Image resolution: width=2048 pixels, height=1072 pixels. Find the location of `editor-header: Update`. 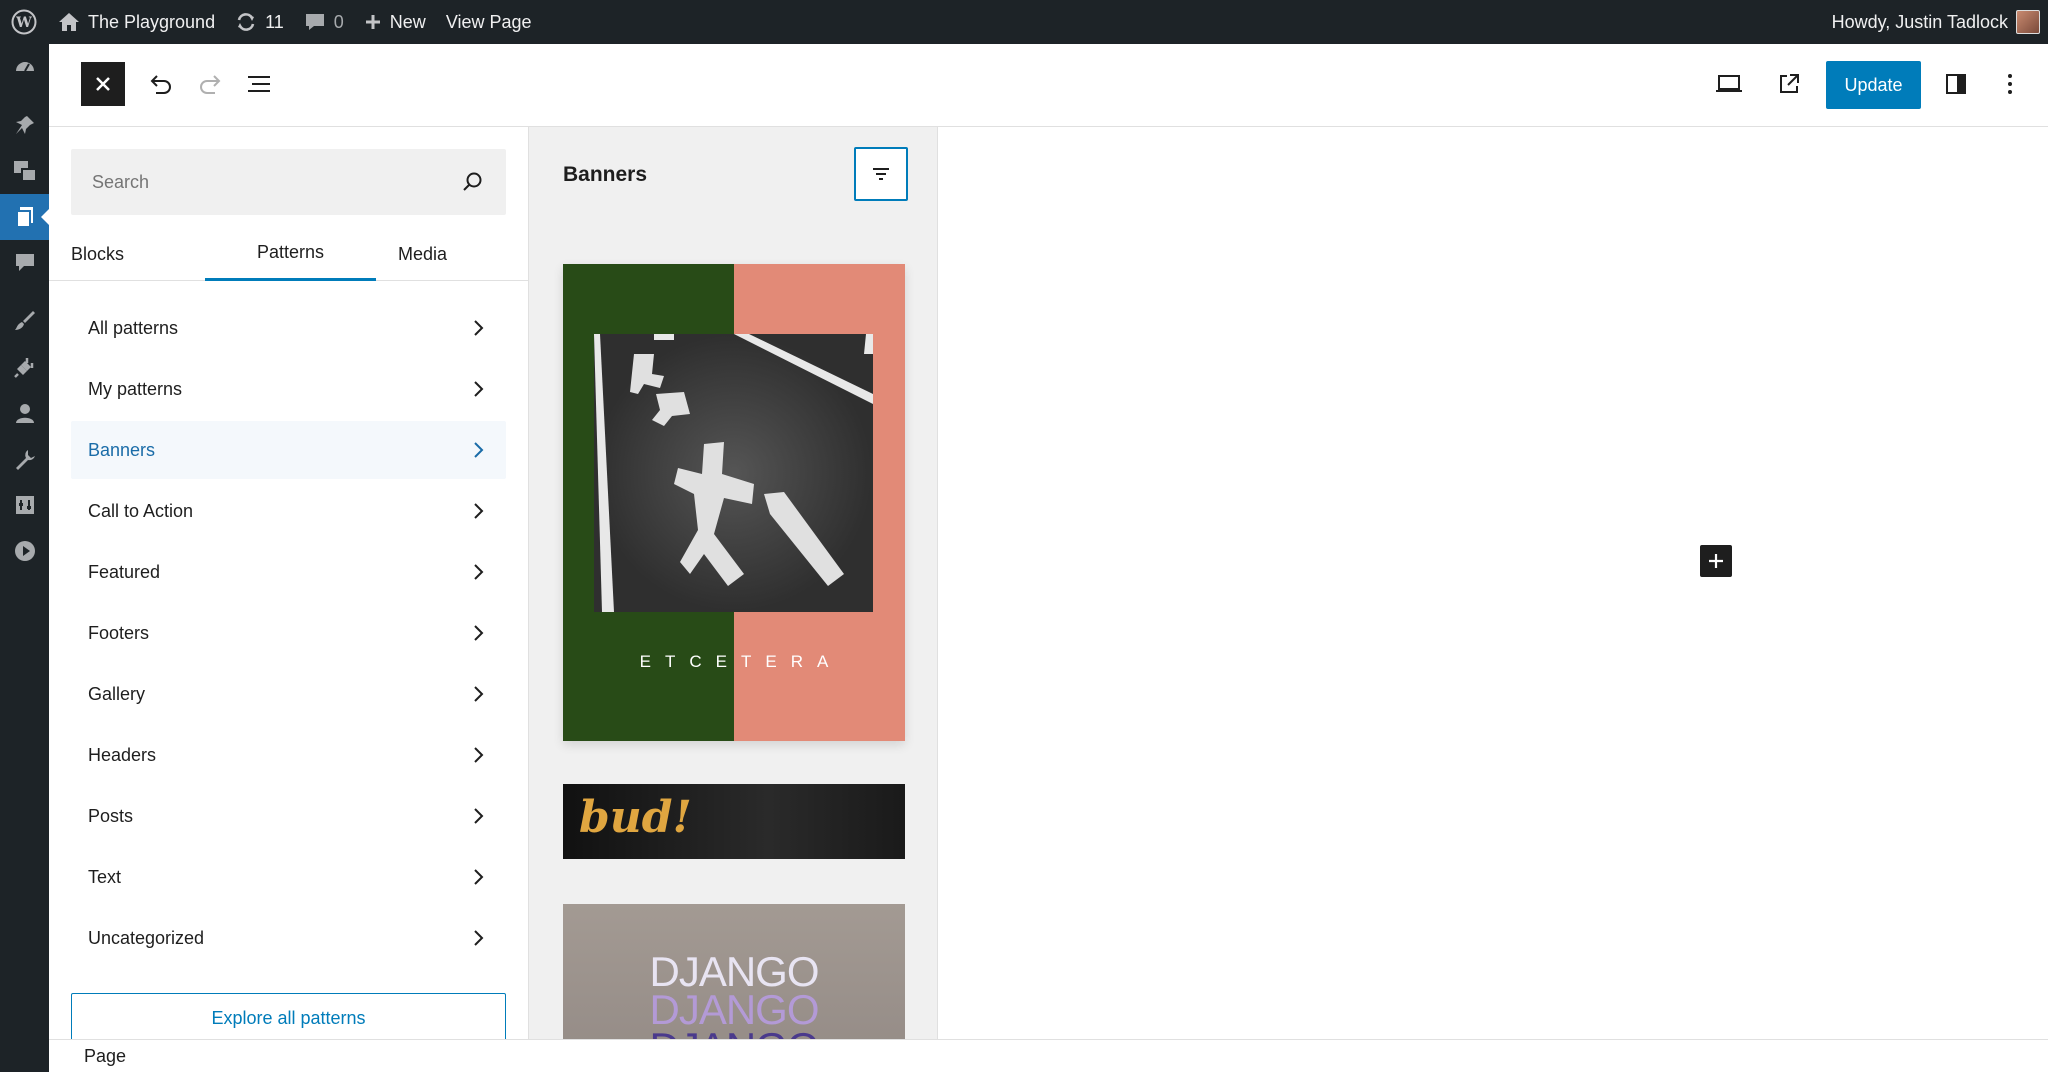

editor-header: Update is located at coordinates (1048, 85).